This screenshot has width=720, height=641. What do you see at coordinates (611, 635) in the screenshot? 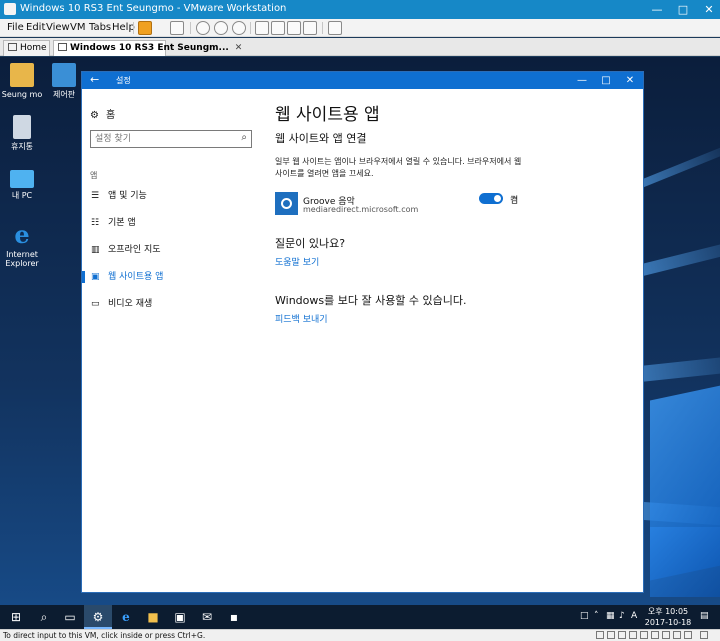
I see `cd-dvd-icon` at bounding box center [611, 635].